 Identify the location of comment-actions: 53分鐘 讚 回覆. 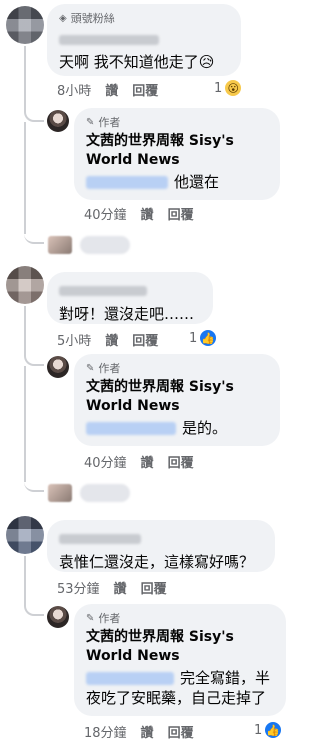
(112, 587).